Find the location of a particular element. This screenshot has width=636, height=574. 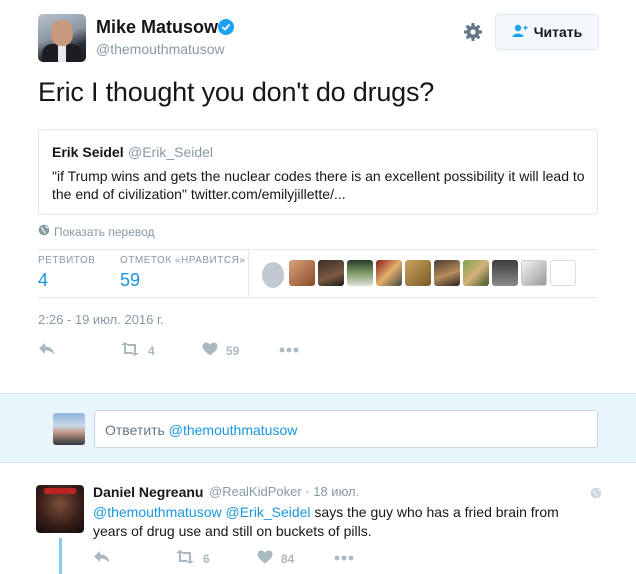

likers-avatars is located at coordinates (418, 275).